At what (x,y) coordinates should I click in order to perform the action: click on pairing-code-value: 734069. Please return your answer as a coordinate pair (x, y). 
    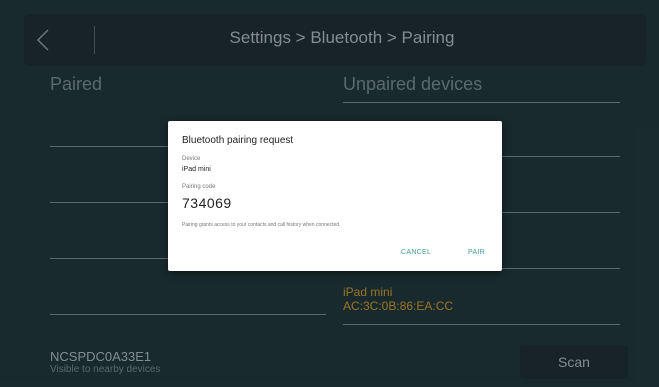
    Looking at the image, I should click on (207, 203).